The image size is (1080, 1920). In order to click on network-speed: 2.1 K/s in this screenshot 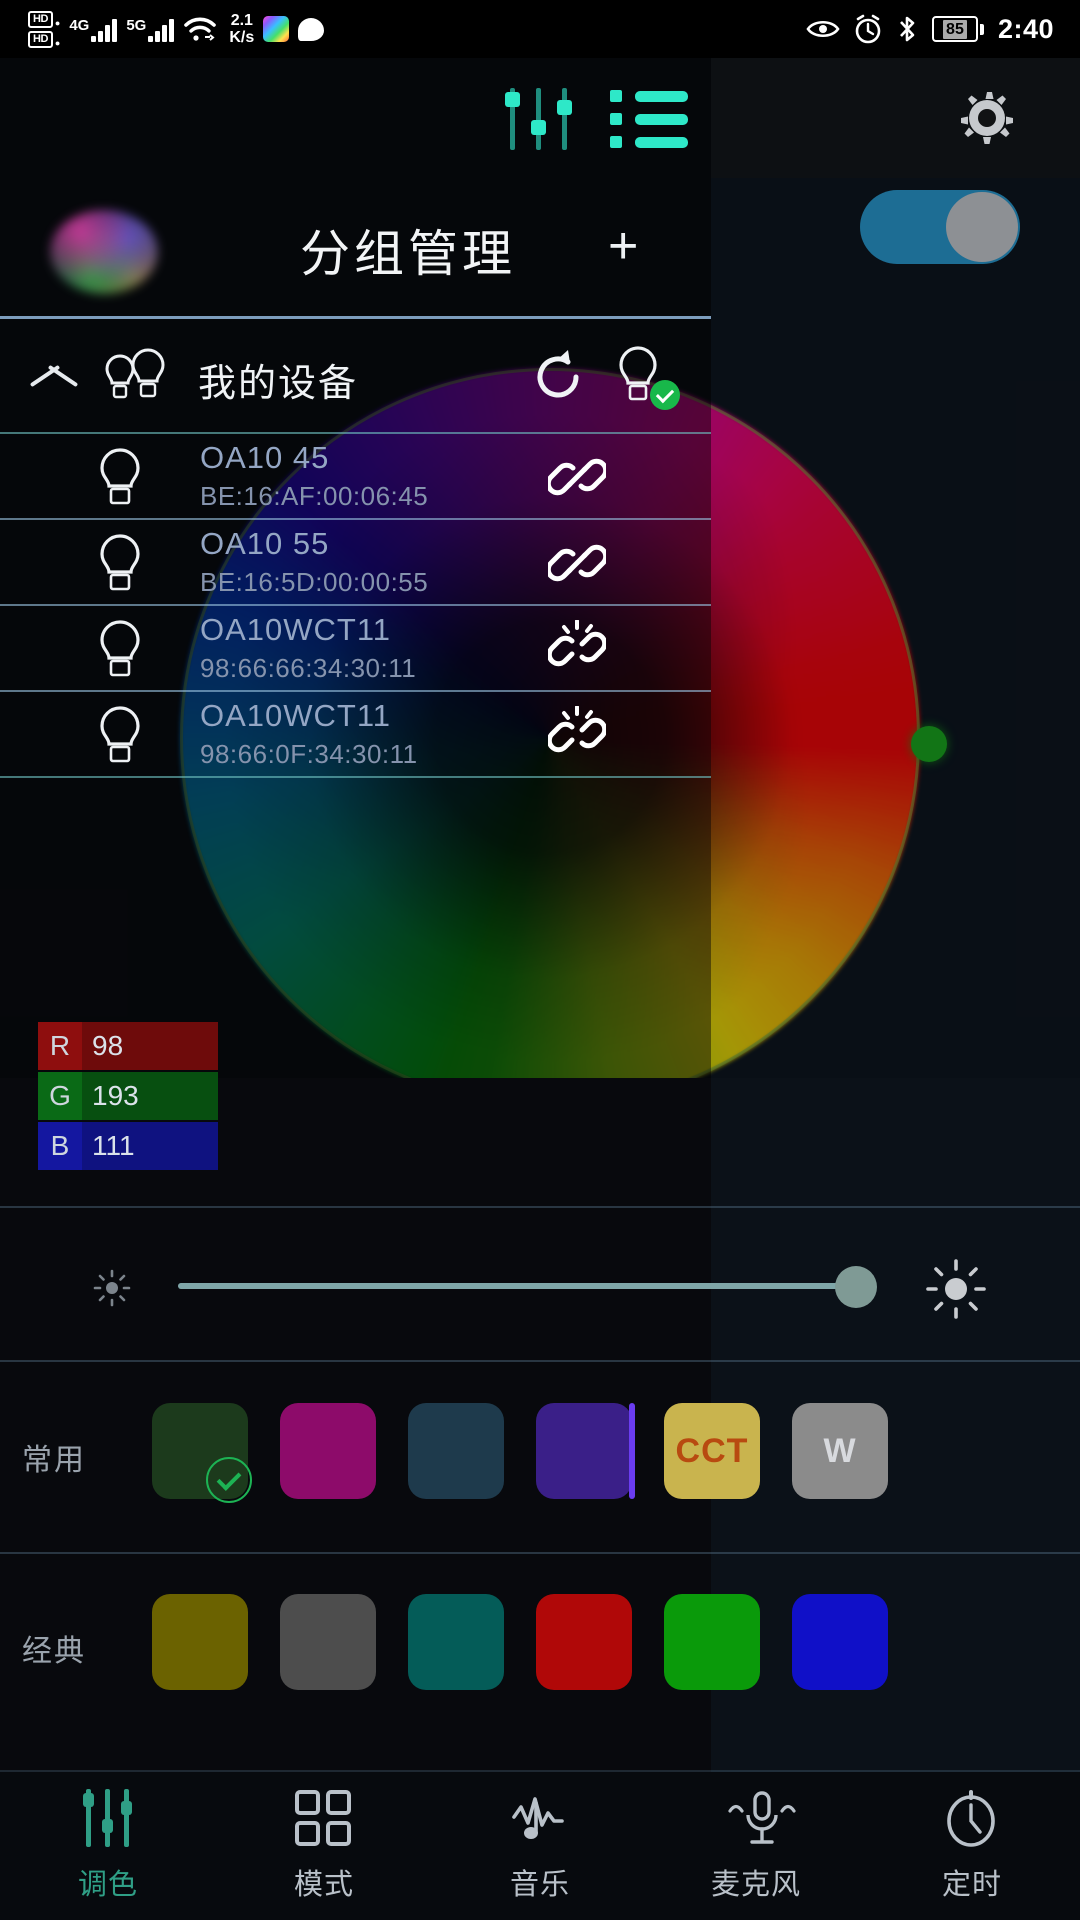, I will do `click(241, 29)`.